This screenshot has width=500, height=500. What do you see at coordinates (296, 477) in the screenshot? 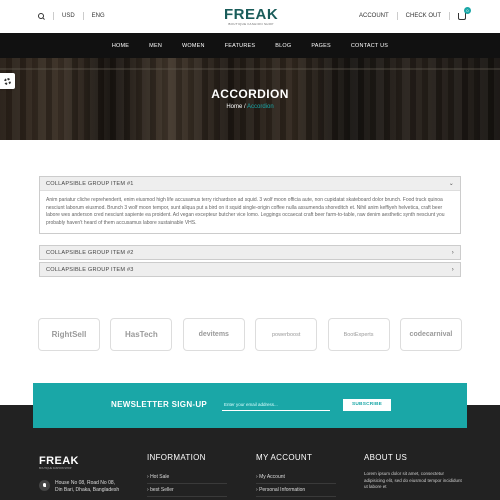
I see `footer-link-my-account: My Account` at bounding box center [296, 477].